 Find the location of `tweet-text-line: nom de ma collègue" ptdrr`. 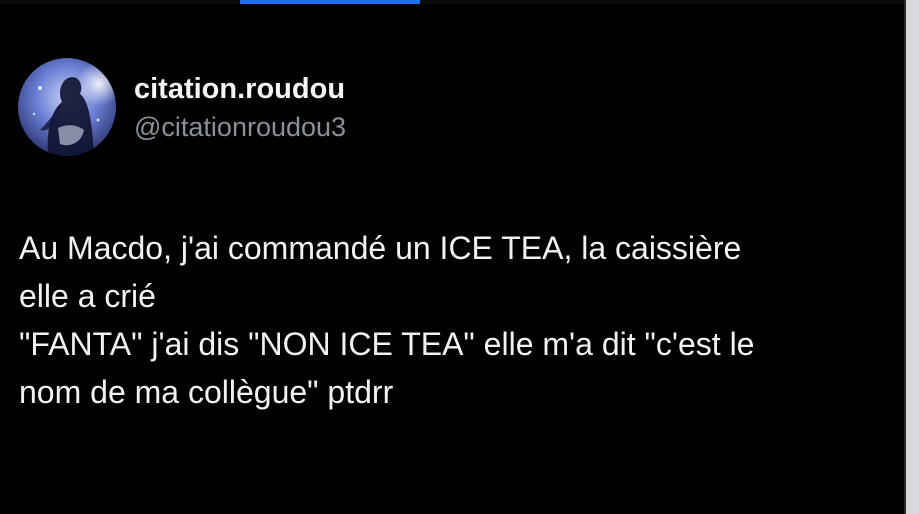

tweet-text-line: nom de ma collègue" ptdrr is located at coordinates (206, 392).